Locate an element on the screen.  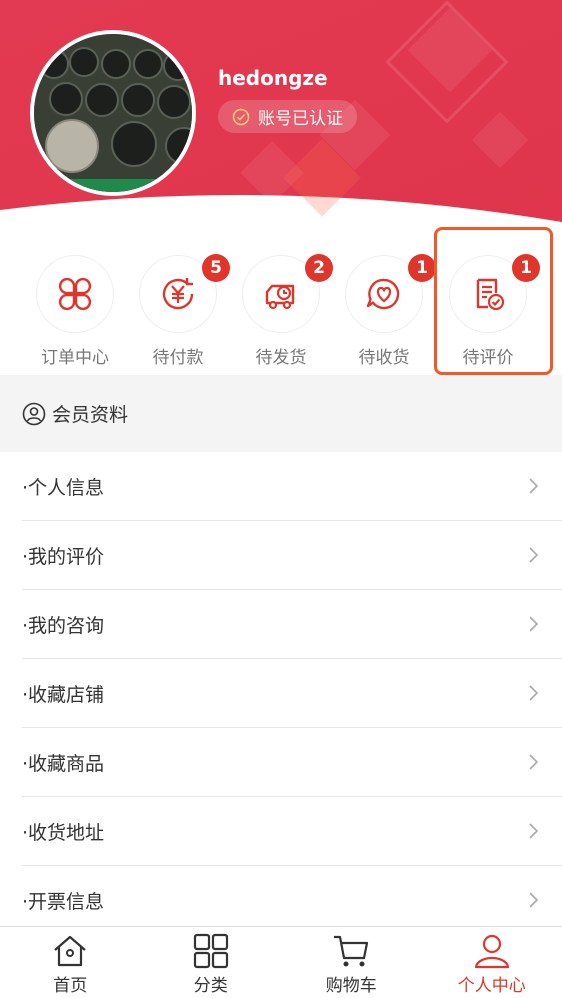
tab-category: 分类 is located at coordinates (211, 962).